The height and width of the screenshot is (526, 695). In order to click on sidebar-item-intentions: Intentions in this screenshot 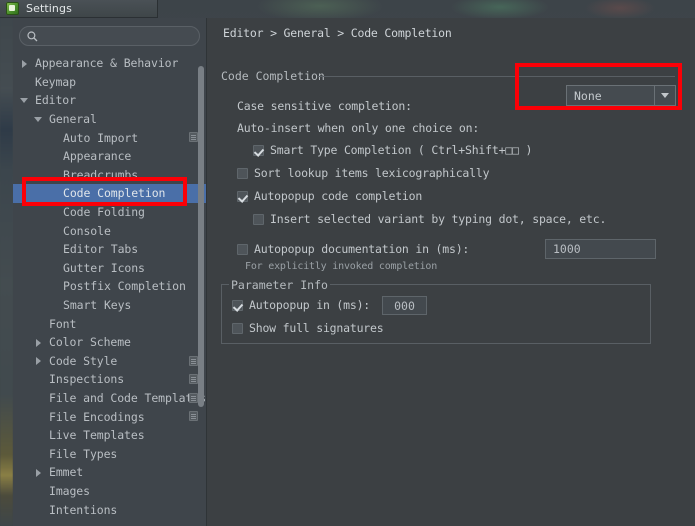, I will do `click(110, 509)`.